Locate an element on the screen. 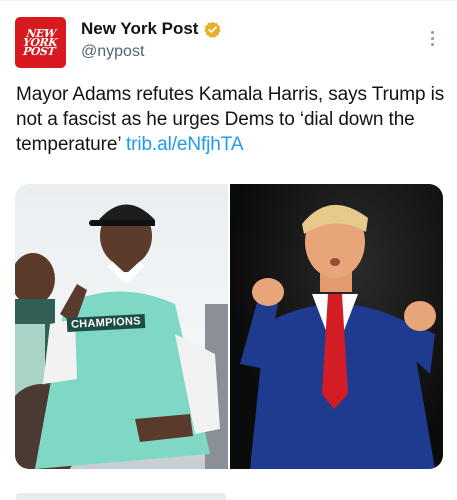 This screenshot has height=500, width=457. handle: @nypost is located at coordinates (112, 52).